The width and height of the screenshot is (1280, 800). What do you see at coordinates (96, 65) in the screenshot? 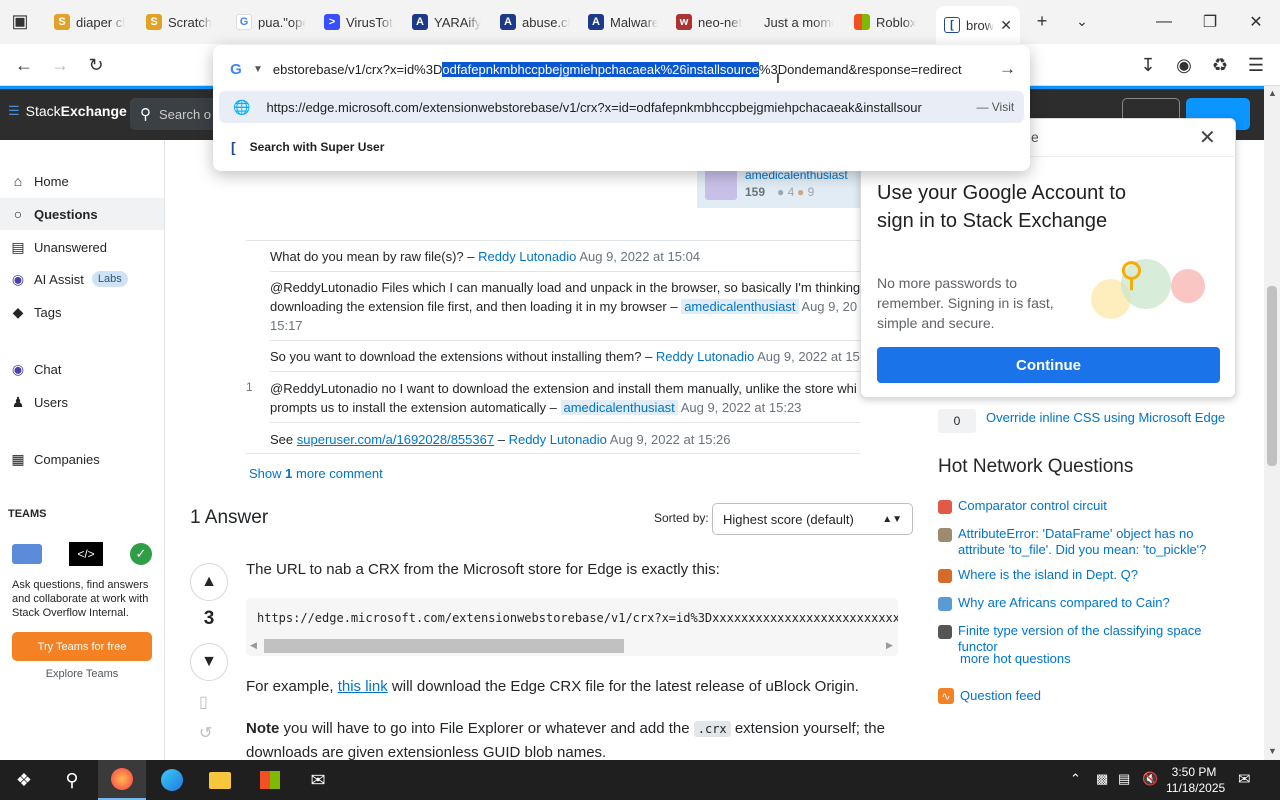
I see `reload-icon: ↻` at bounding box center [96, 65].